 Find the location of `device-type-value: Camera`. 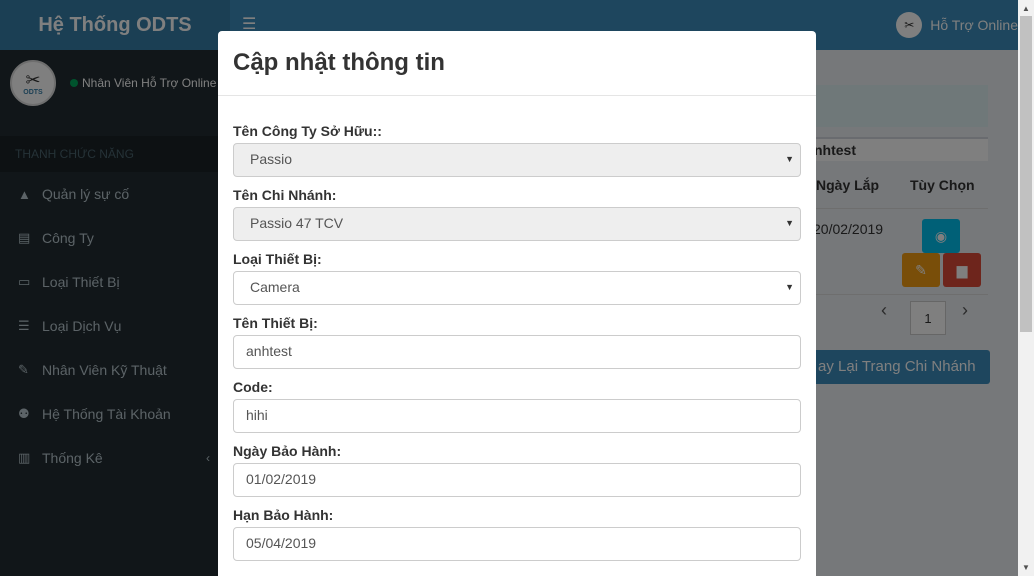

device-type-value: Camera is located at coordinates (275, 287).